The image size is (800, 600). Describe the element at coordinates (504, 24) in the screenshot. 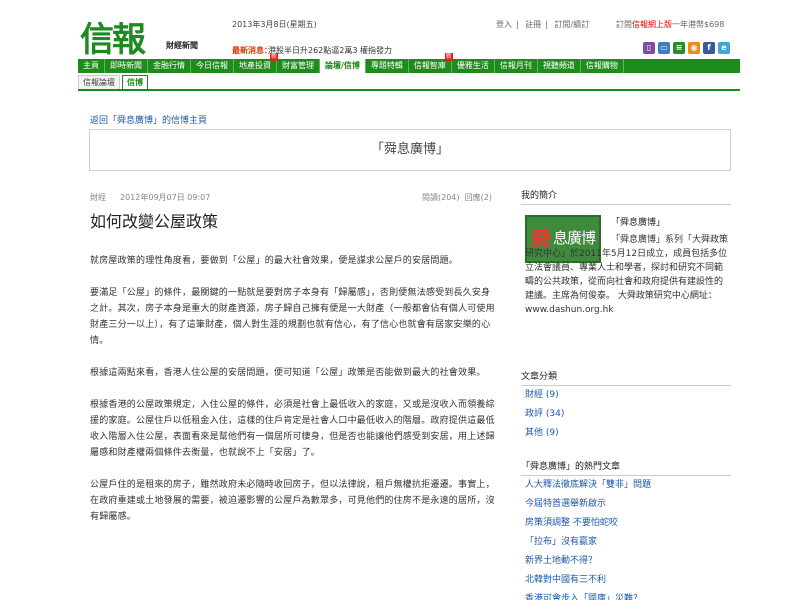

I see `login-link: 登入` at that location.